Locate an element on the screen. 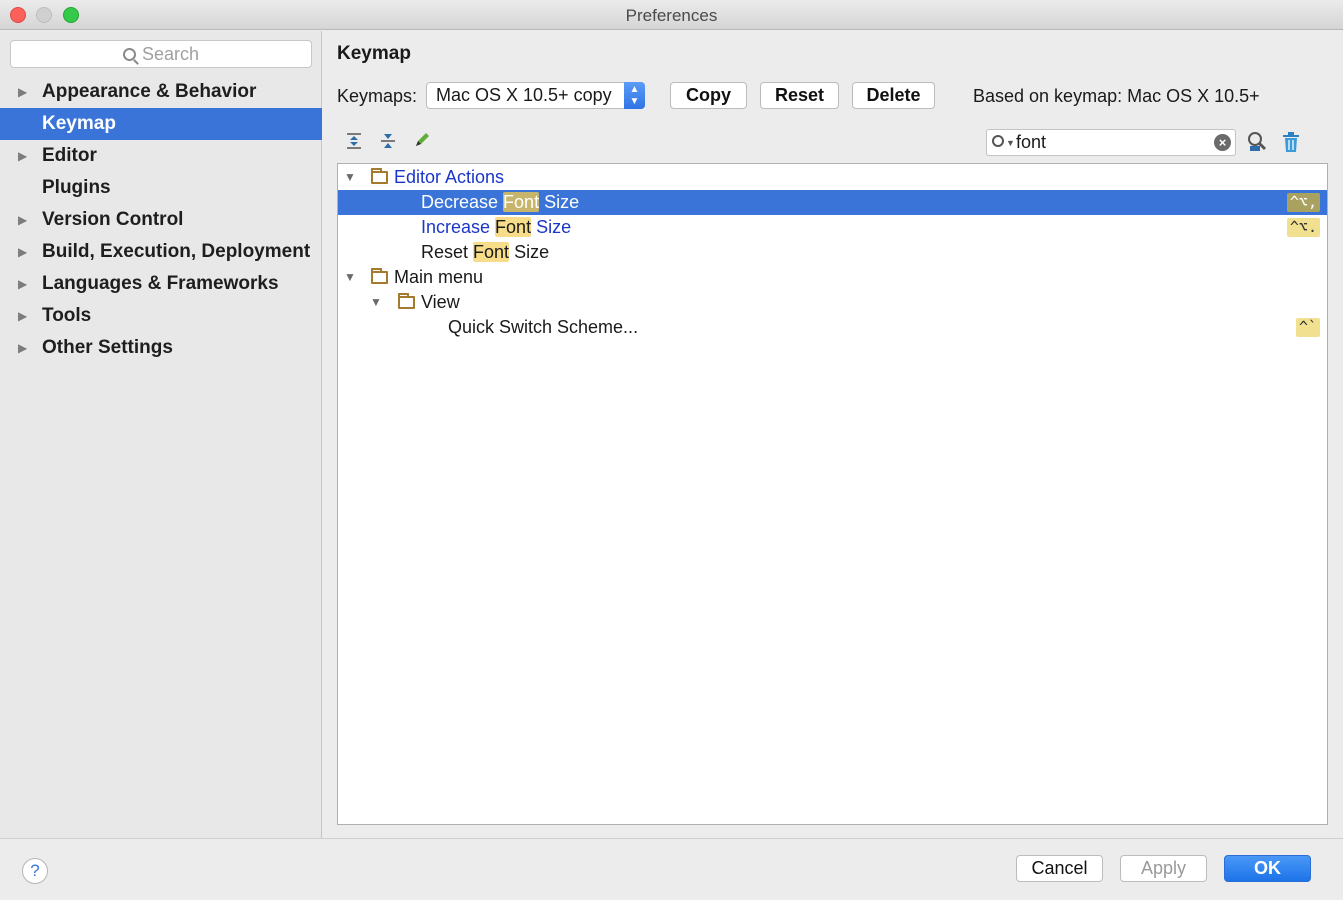 Image resolution: width=1343 pixels, height=900 pixels. cancel-button: Cancel is located at coordinates (1059, 868).